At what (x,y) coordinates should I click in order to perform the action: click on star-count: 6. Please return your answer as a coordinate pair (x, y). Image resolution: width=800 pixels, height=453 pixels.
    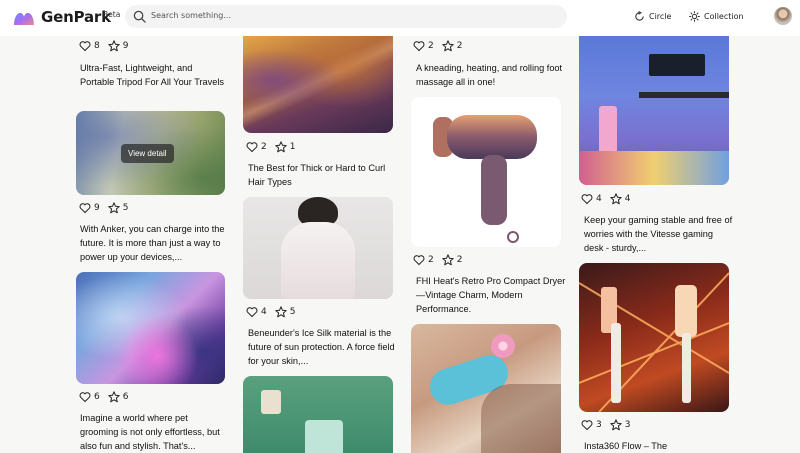
    Looking at the image, I should click on (125, 397).